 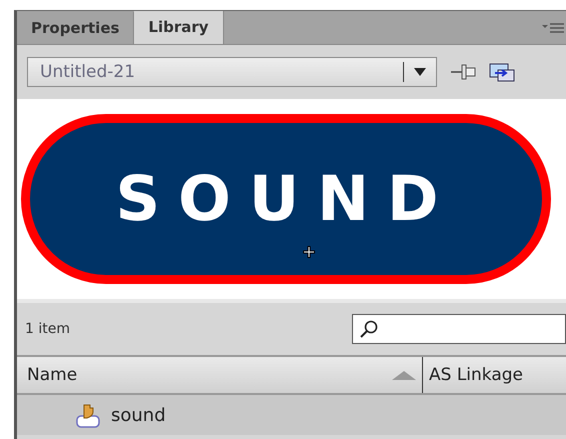 I want to click on column-header: AS Linkage, so click(x=476, y=375).